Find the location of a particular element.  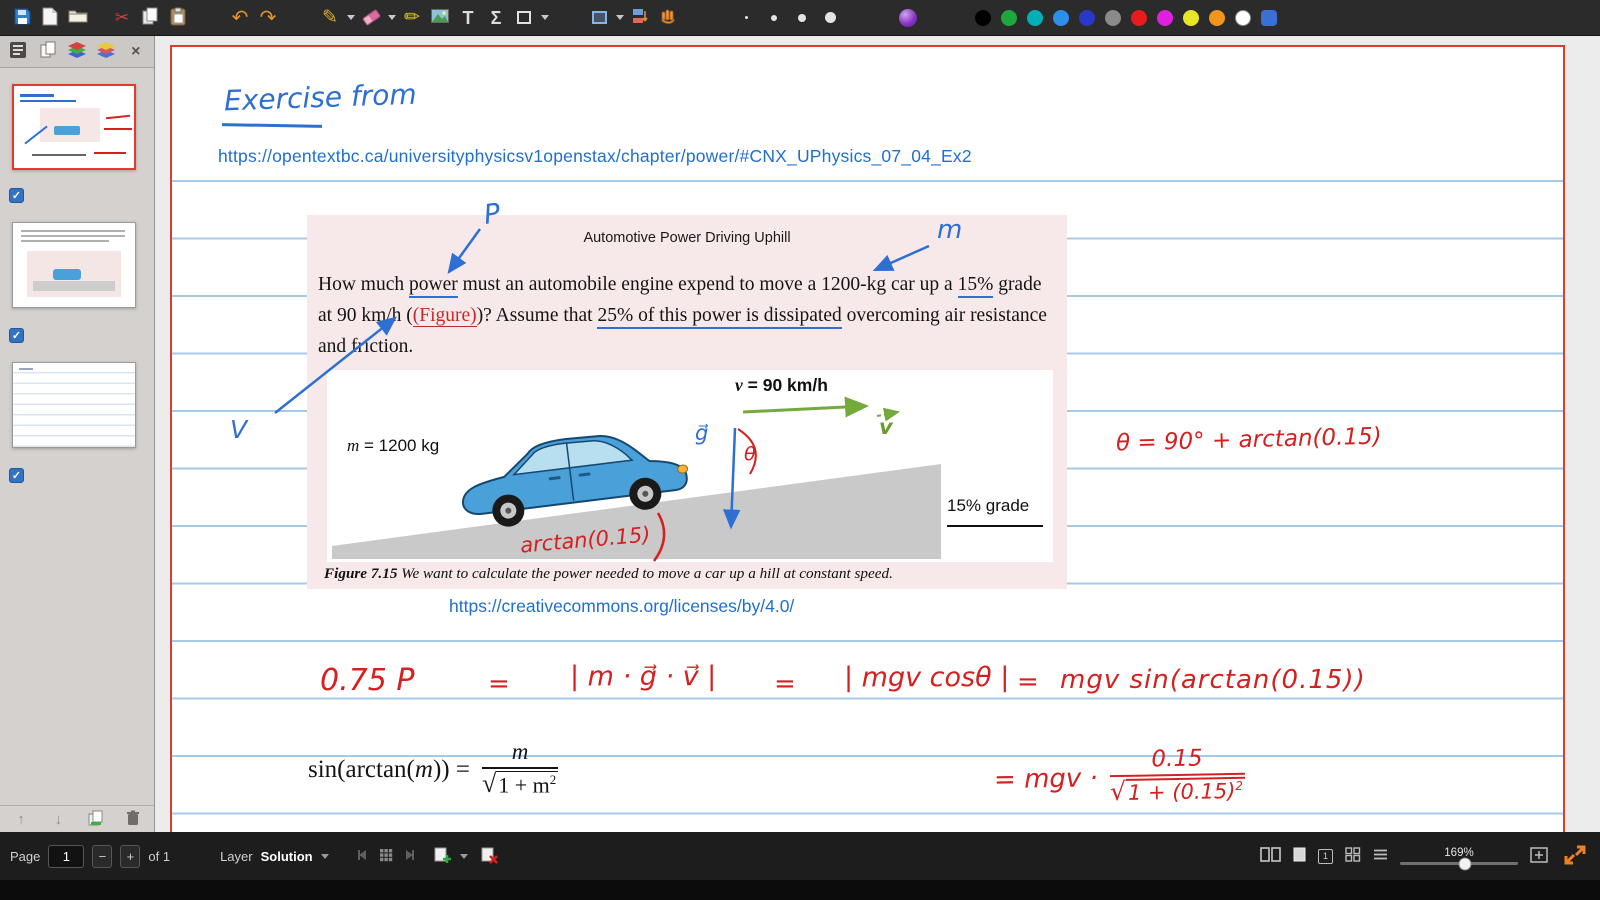

delete-layer-button is located at coordinates (489, 856).